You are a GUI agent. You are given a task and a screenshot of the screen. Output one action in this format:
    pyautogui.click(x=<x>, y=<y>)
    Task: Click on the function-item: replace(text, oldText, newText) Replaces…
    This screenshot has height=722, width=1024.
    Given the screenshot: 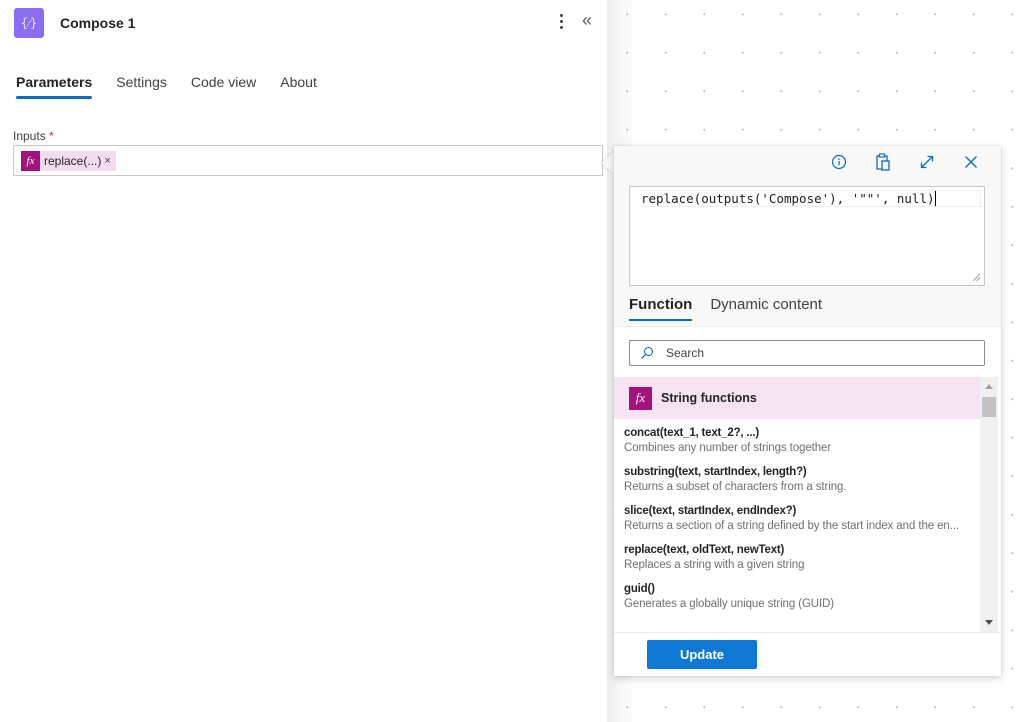 What is the action you would take?
    pyautogui.click(x=802, y=562)
    